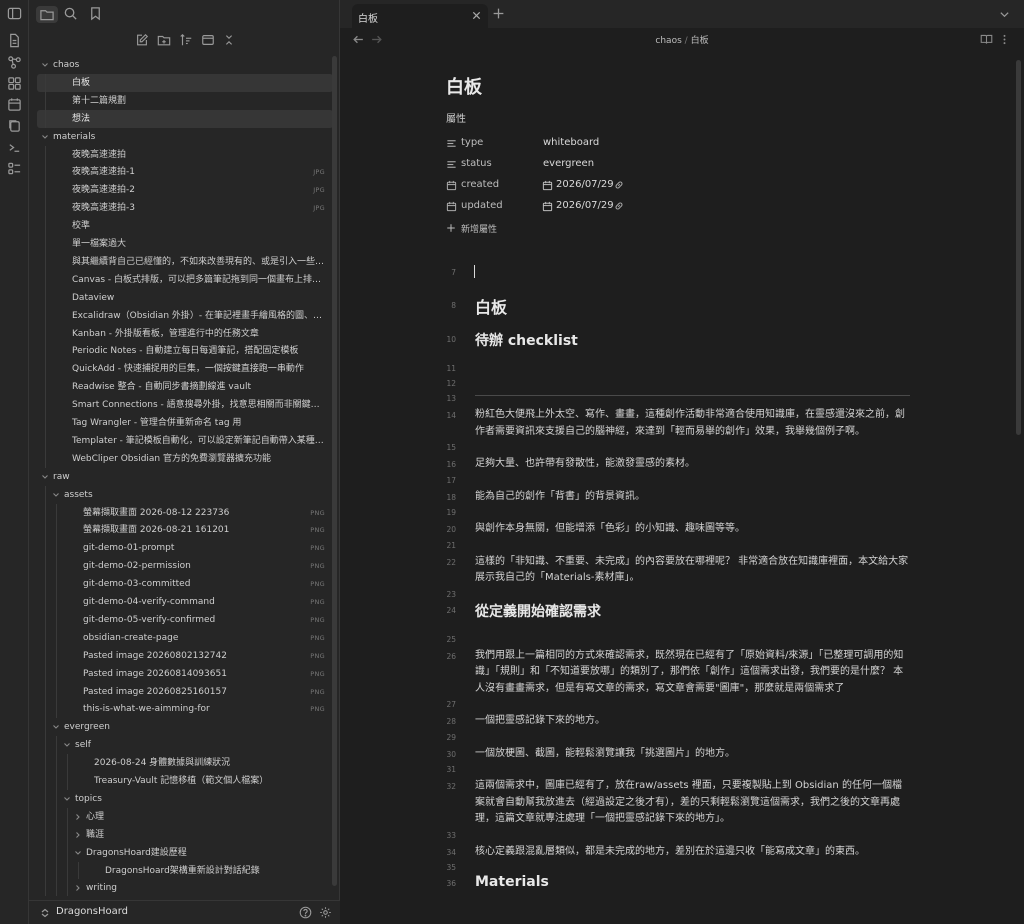 The image size is (1024, 924). What do you see at coordinates (185, 244) in the screenshot?
I see `tree-file: 單一檔案過大` at bounding box center [185, 244].